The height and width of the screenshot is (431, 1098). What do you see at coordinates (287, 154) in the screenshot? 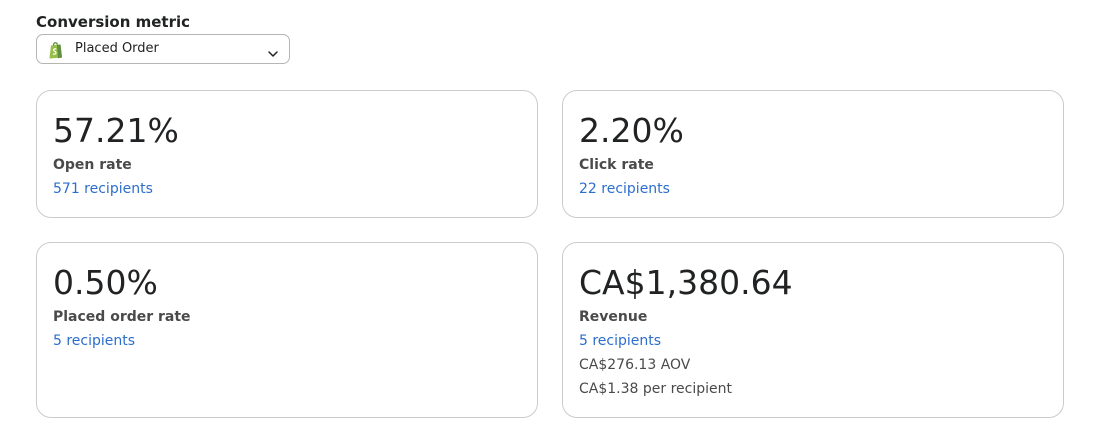
I see `open-rate-card: 57.21% Open rate 571 recipients` at bounding box center [287, 154].